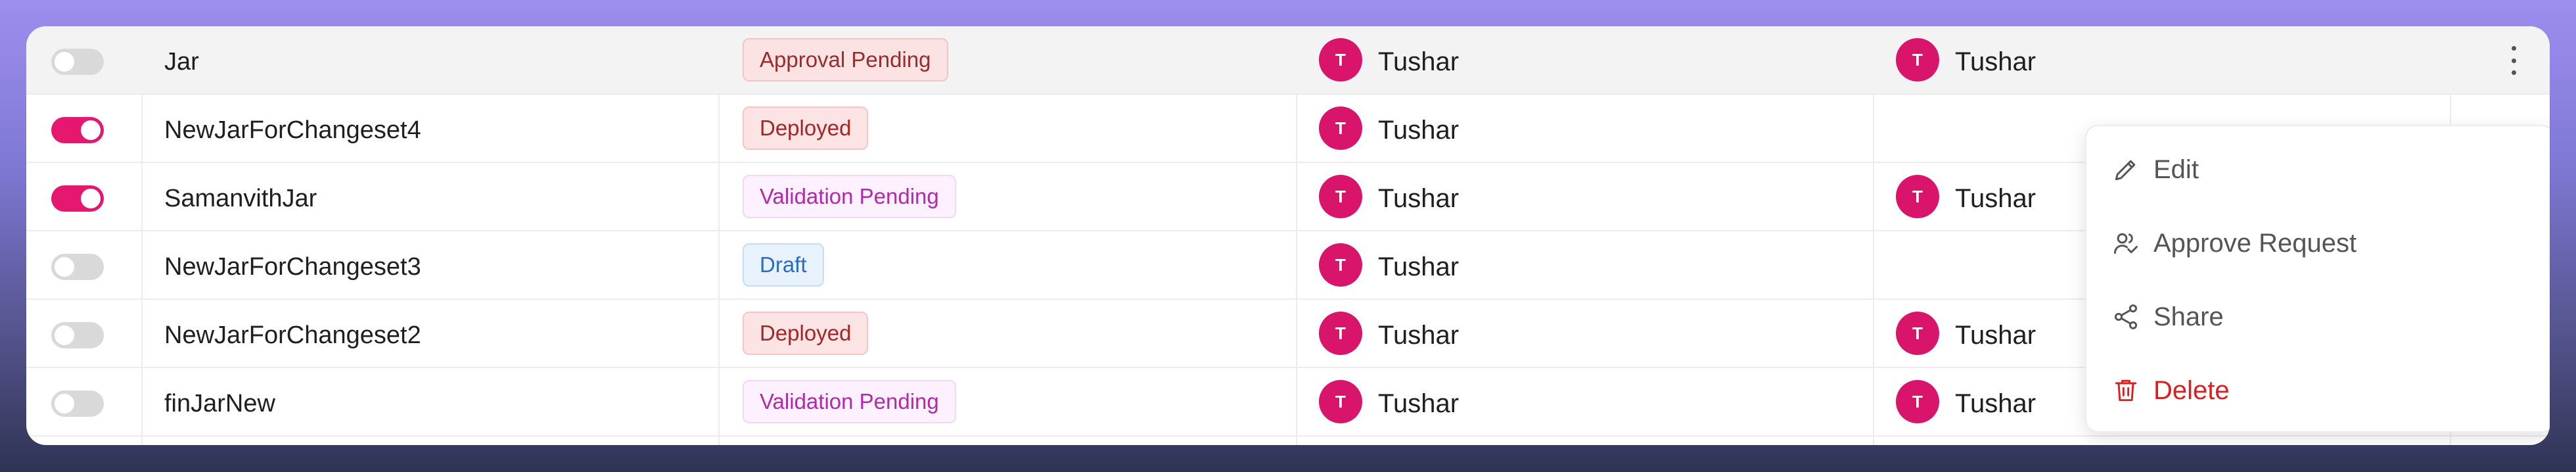 The width and height of the screenshot is (2576, 472). Describe the element at coordinates (241, 198) in the screenshot. I see `jar-name: SamanvithJar` at that location.